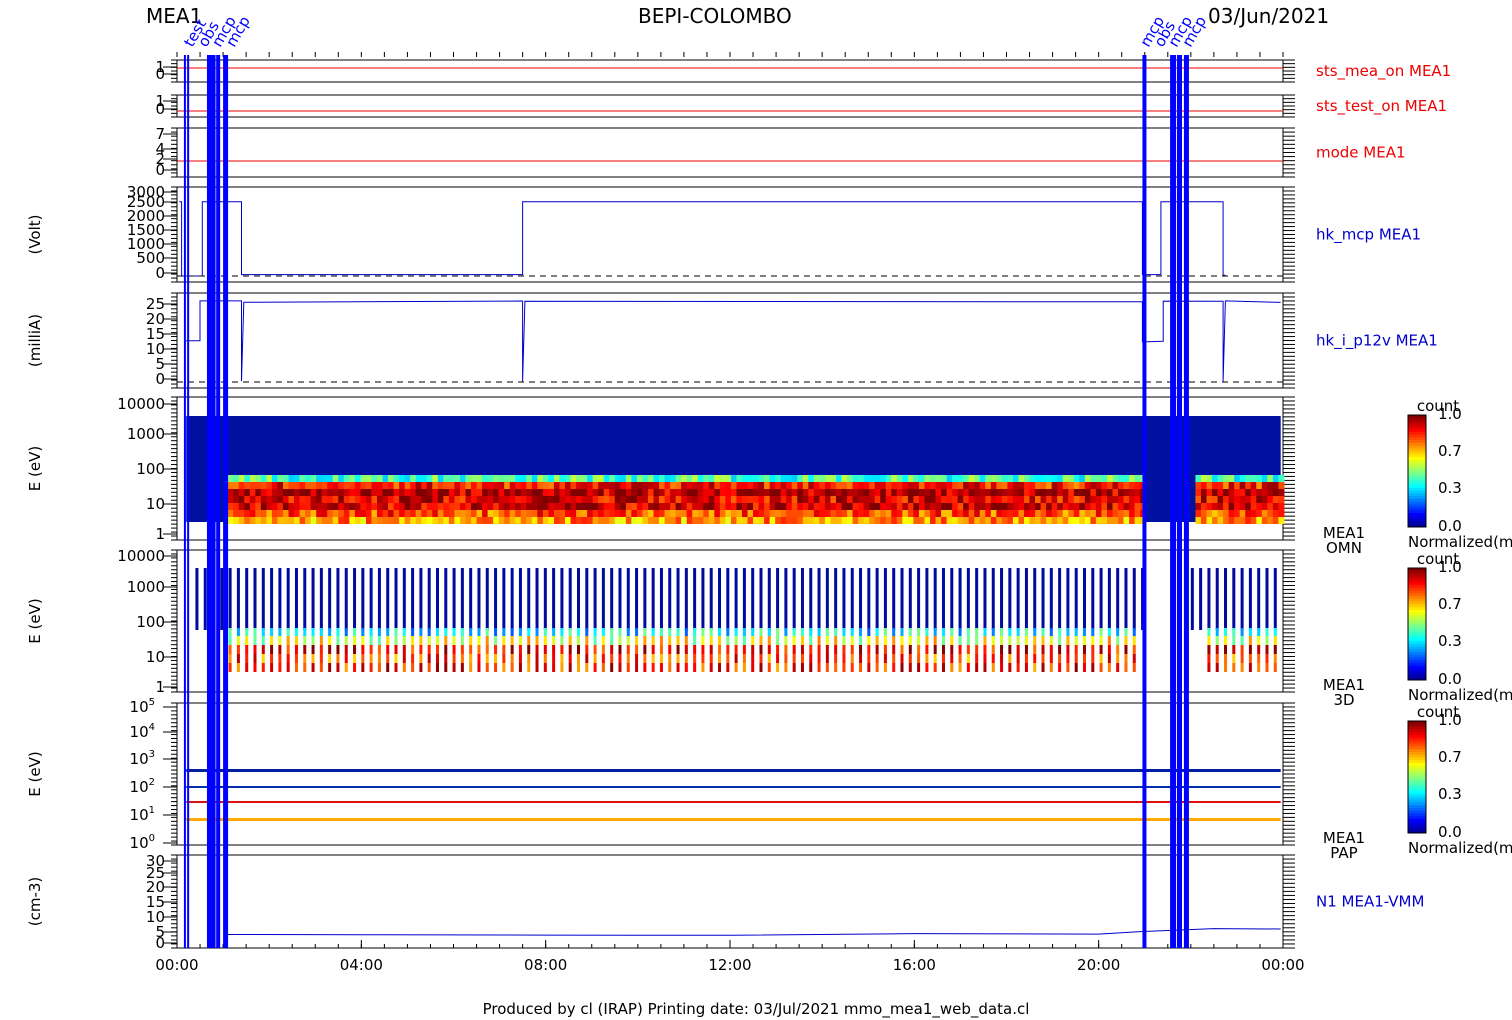 This screenshot has height=1020, width=1512. Describe the element at coordinates (733, 341) in the screenshot. I see `series-line` at that location.